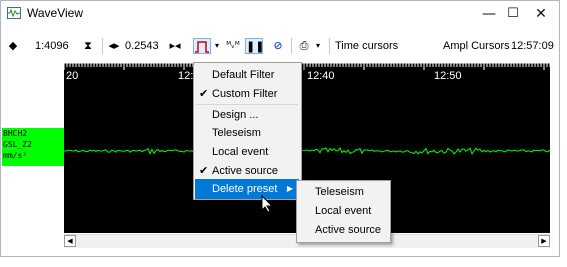  What do you see at coordinates (366, 46) in the screenshot?
I see `time-cursors-label: Time cursors` at bounding box center [366, 46].